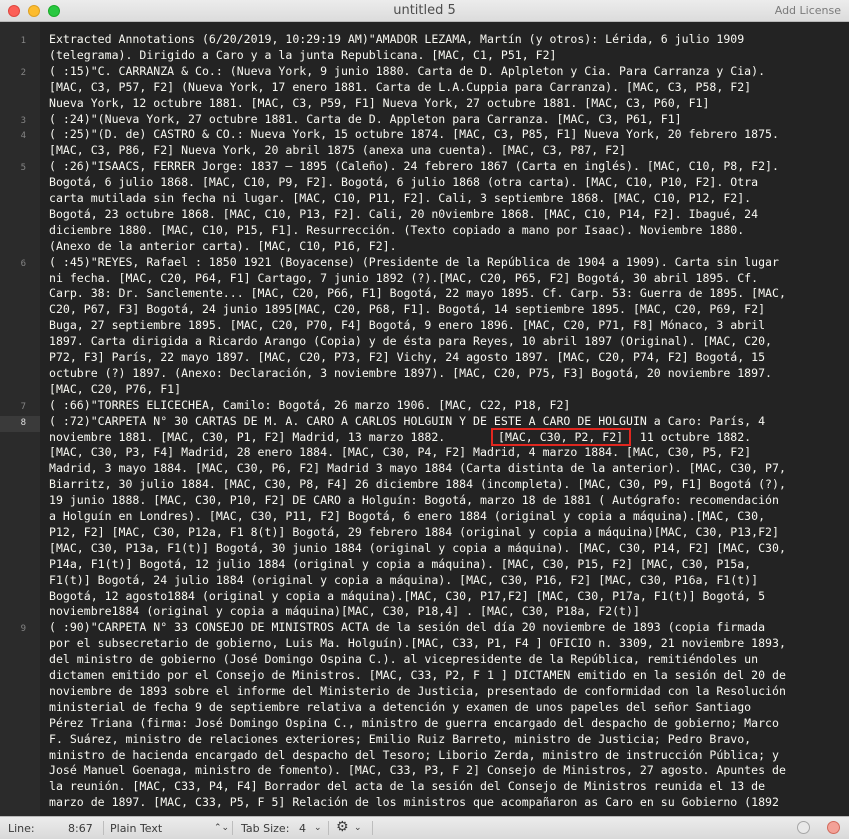  Describe the element at coordinates (561, 437) in the screenshot. I see `selected-text: [MAC, C30, P2, F2]` at that location.